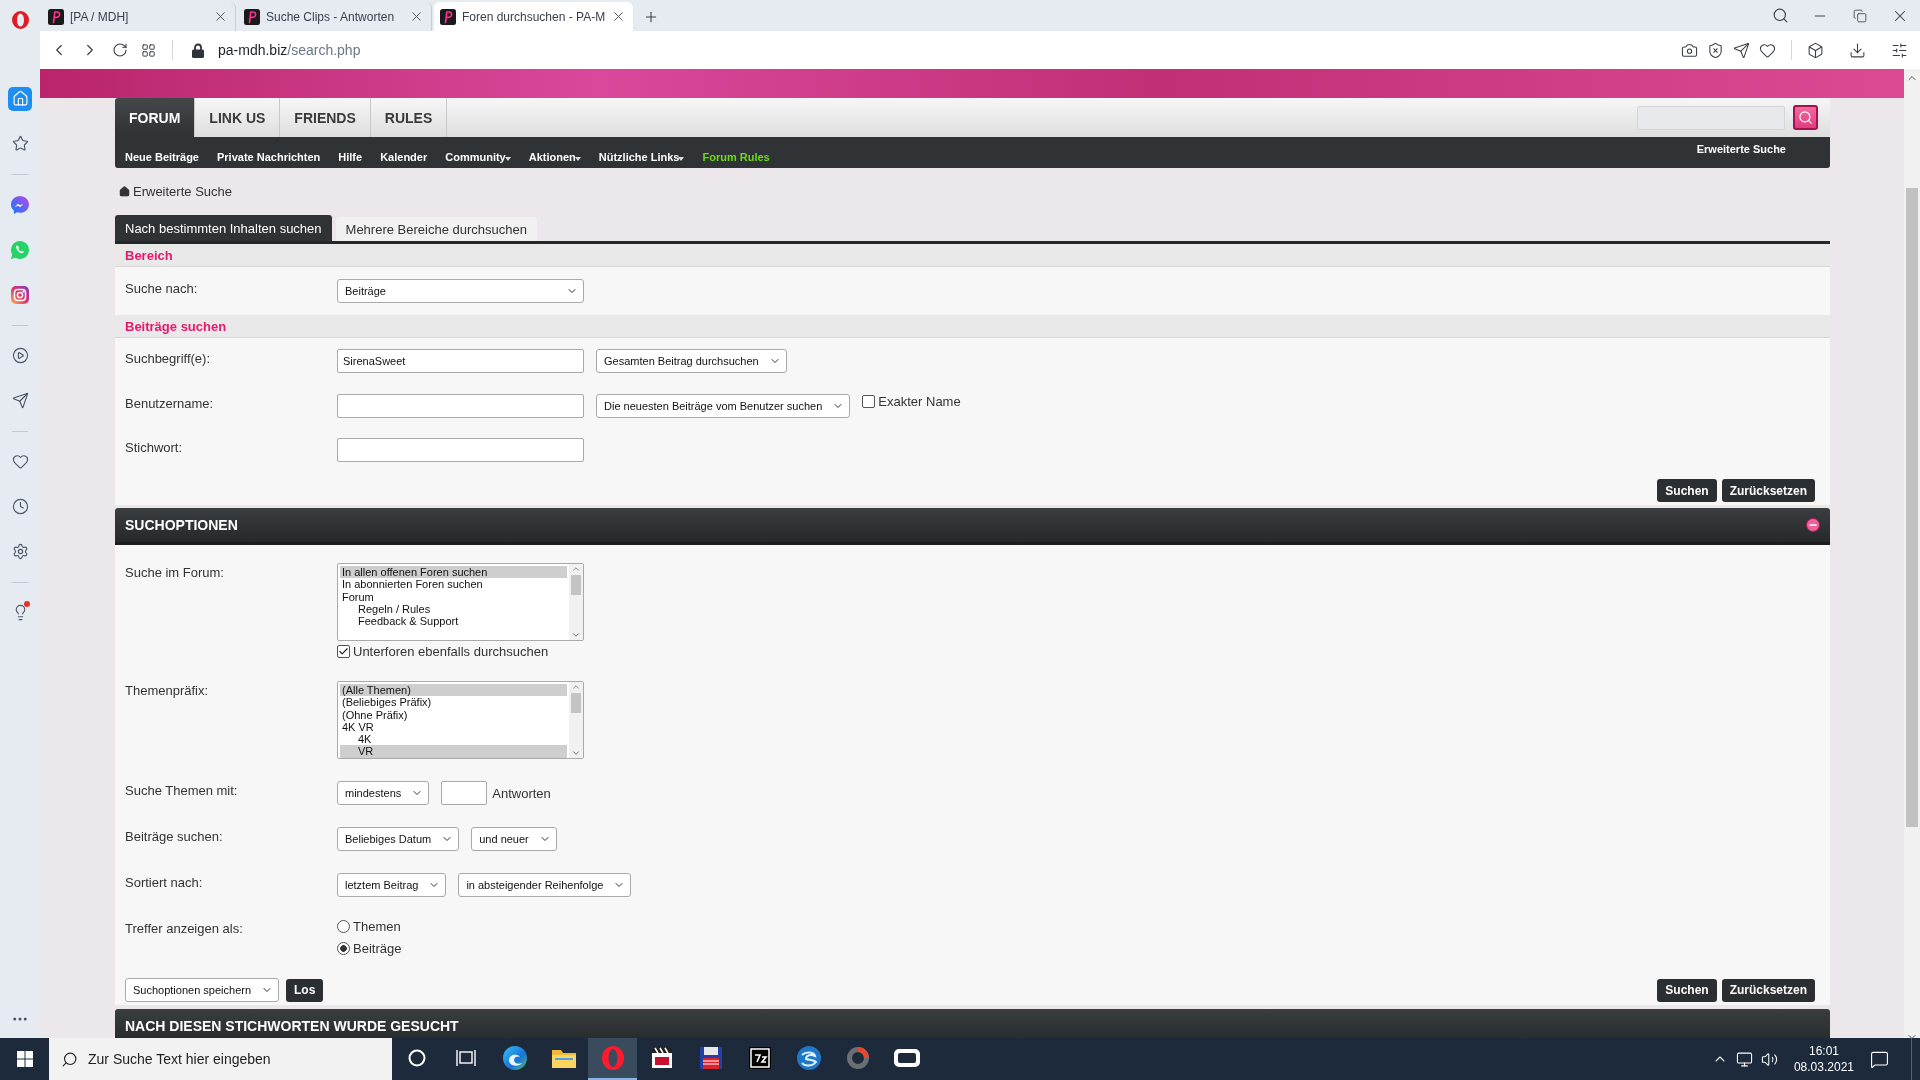 The height and width of the screenshot is (1080, 1920). I want to click on checkmark-icon, so click(343, 651).